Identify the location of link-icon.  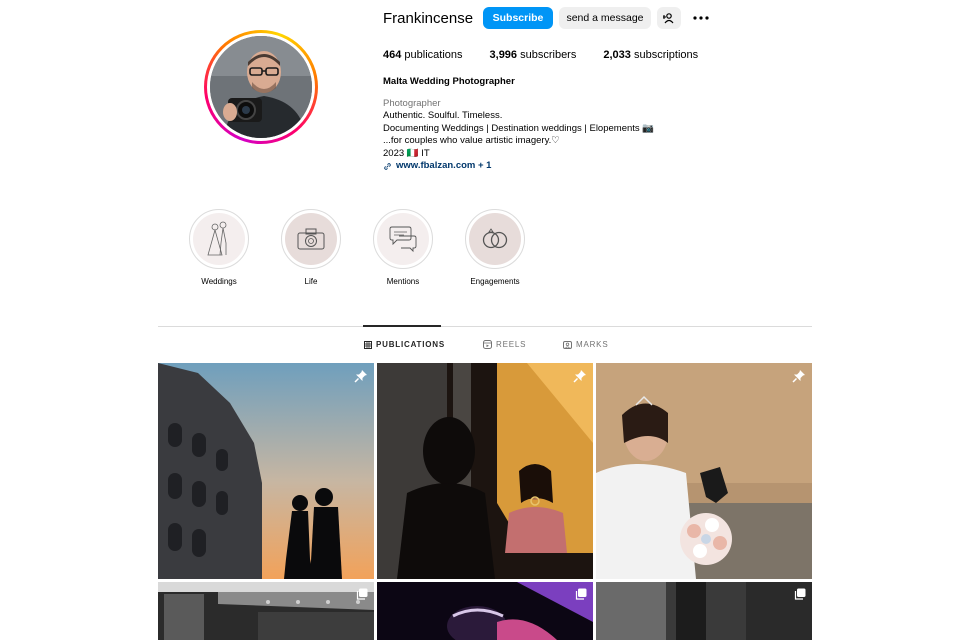
(387, 166).